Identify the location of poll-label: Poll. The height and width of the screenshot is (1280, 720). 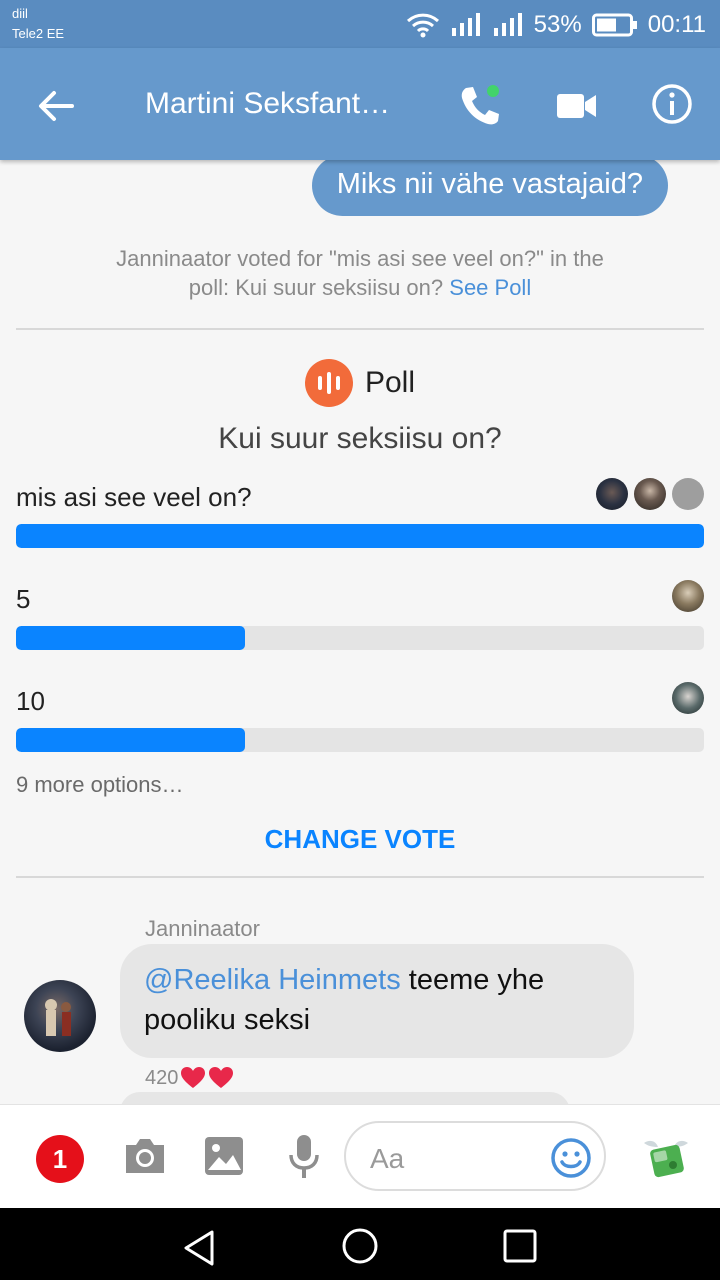
(390, 382).